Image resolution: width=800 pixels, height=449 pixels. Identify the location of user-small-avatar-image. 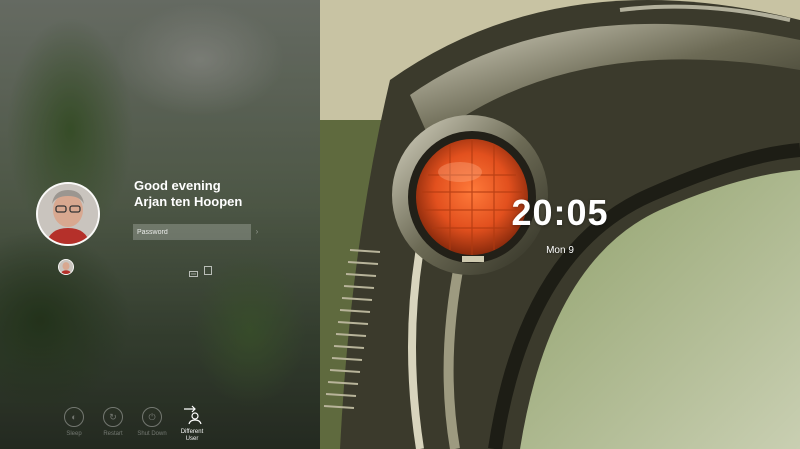
(66, 267).